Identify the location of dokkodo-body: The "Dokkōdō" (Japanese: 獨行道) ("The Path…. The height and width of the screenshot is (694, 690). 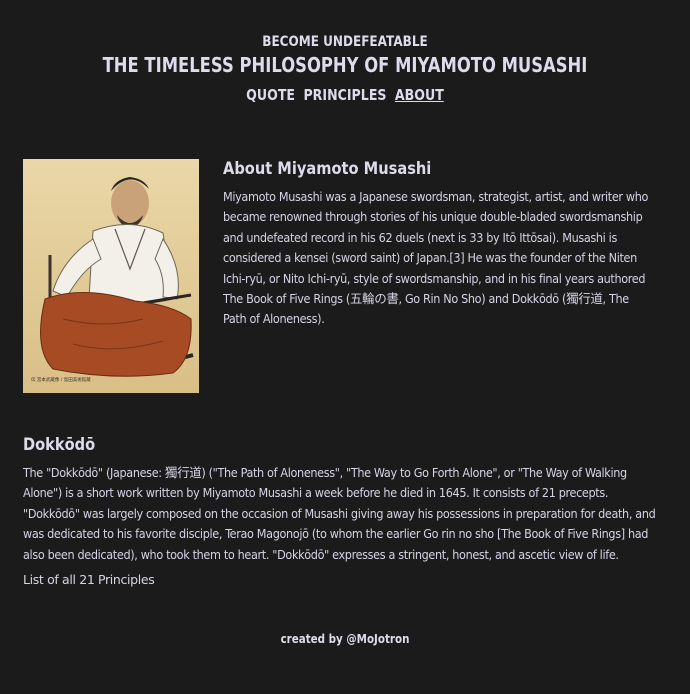
(339, 513).